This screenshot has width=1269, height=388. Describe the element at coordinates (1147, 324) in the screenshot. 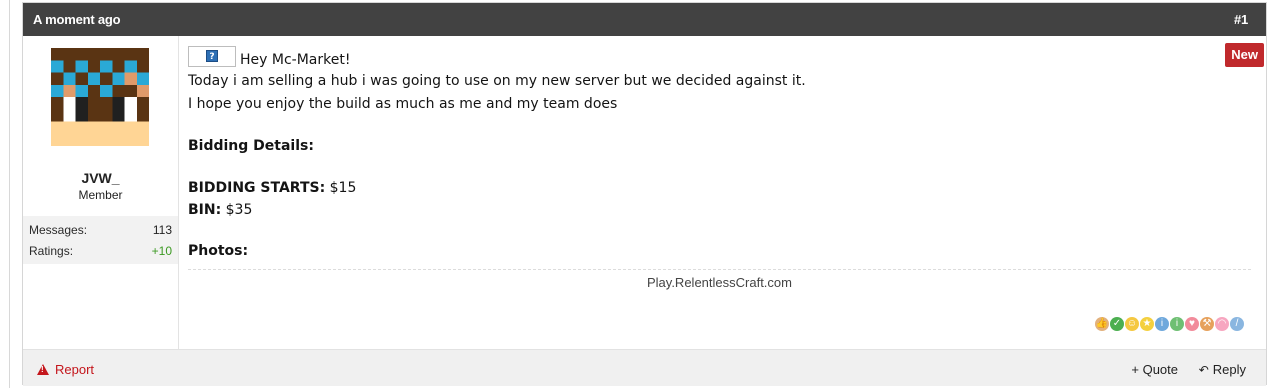

I see `star-icon: ★` at that location.